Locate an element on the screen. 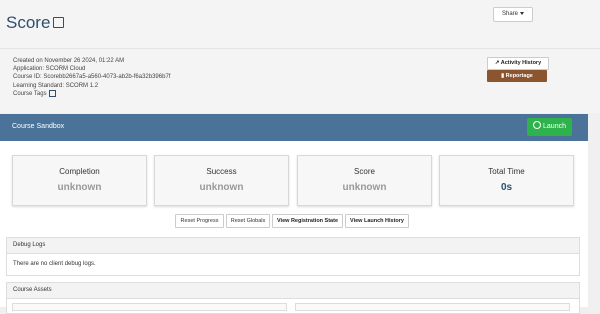 The image size is (600, 314). activity-history-button: ↗ Activity History is located at coordinates (518, 63).